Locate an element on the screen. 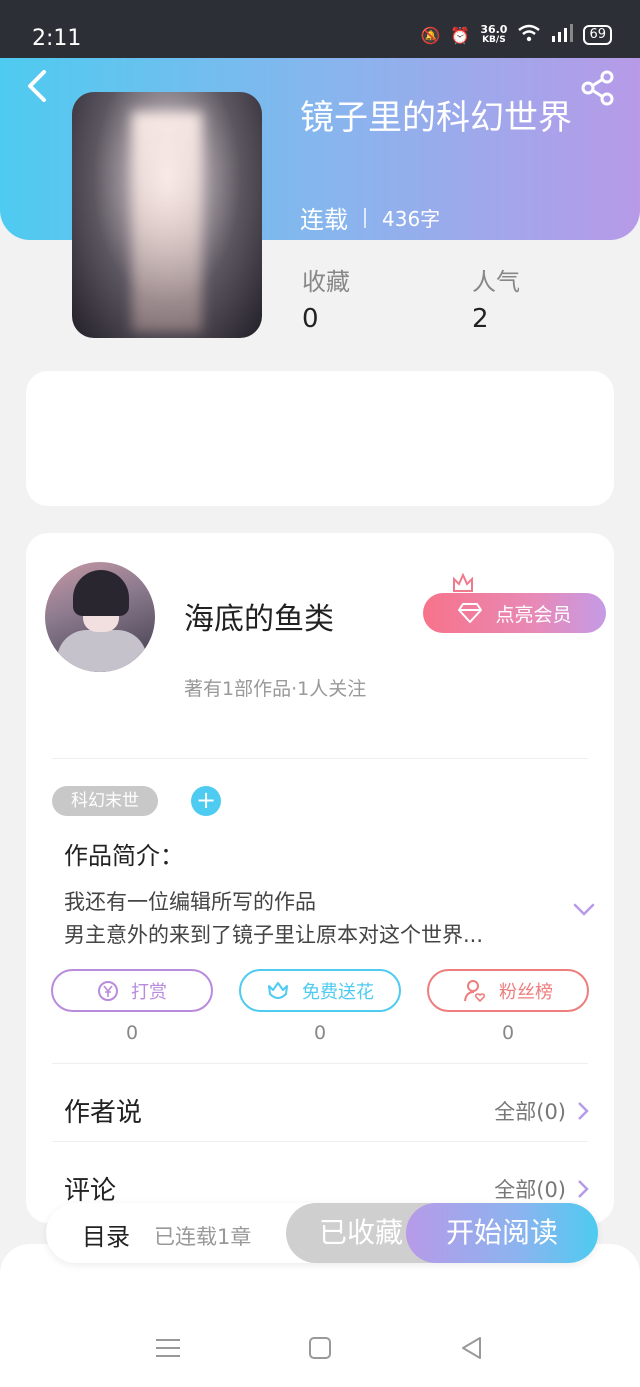 This screenshot has width=640, height=1387. reward-button: 打赏 is located at coordinates (132, 990).